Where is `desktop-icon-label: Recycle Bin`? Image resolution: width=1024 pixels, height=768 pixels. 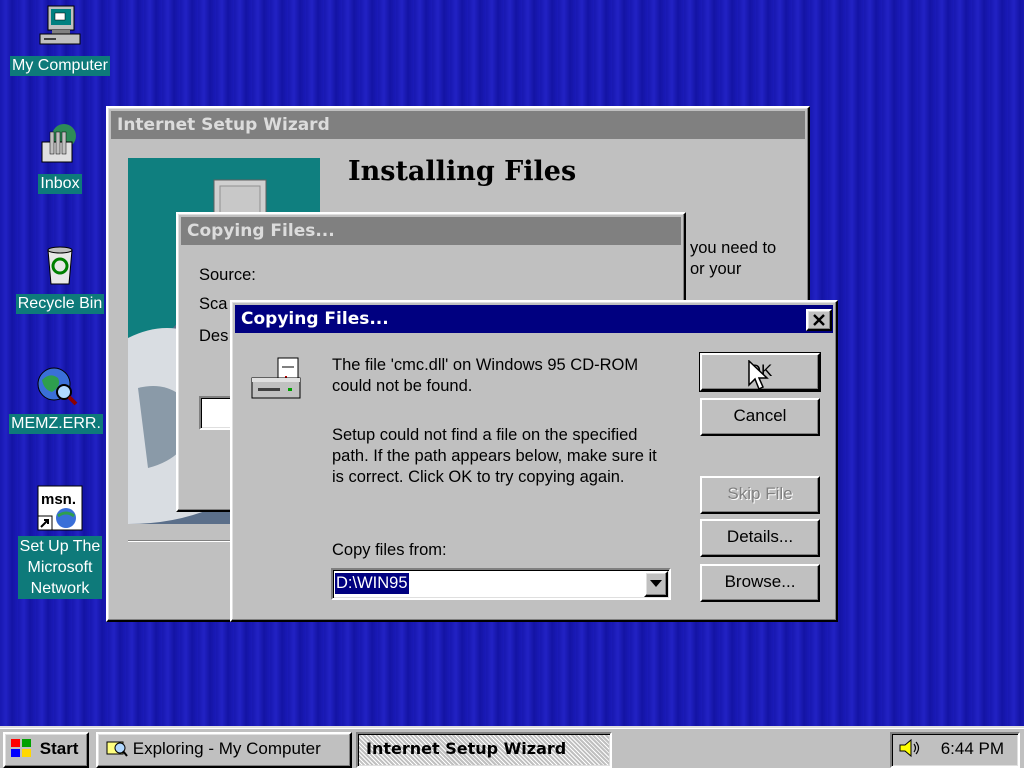 desktop-icon-label: Recycle Bin is located at coordinates (60, 304).